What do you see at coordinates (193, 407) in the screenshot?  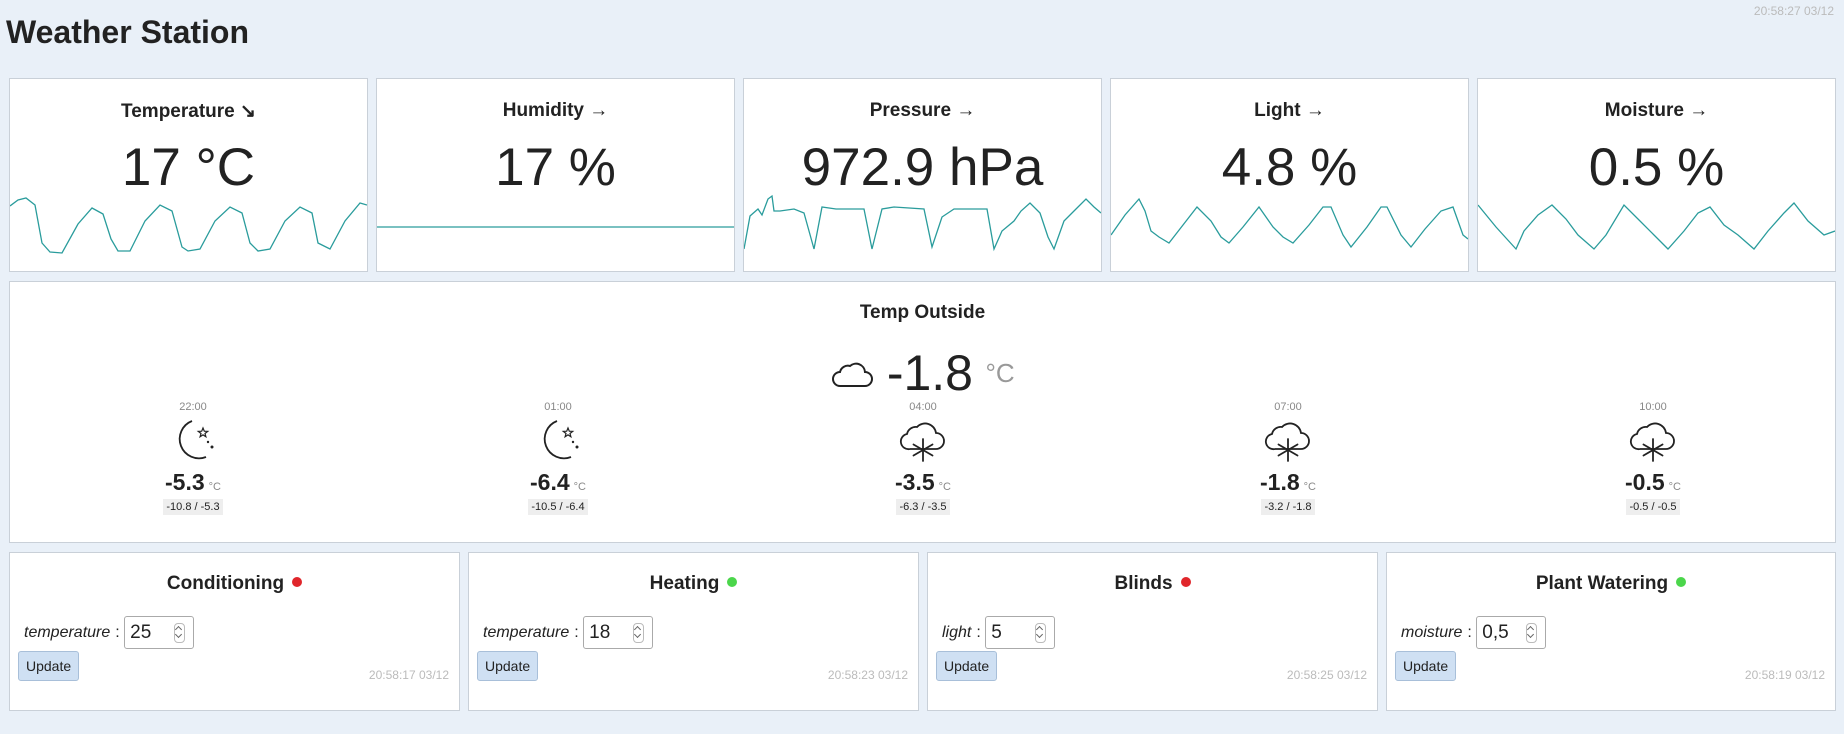 I see `forecast-time: 22:00` at bounding box center [193, 407].